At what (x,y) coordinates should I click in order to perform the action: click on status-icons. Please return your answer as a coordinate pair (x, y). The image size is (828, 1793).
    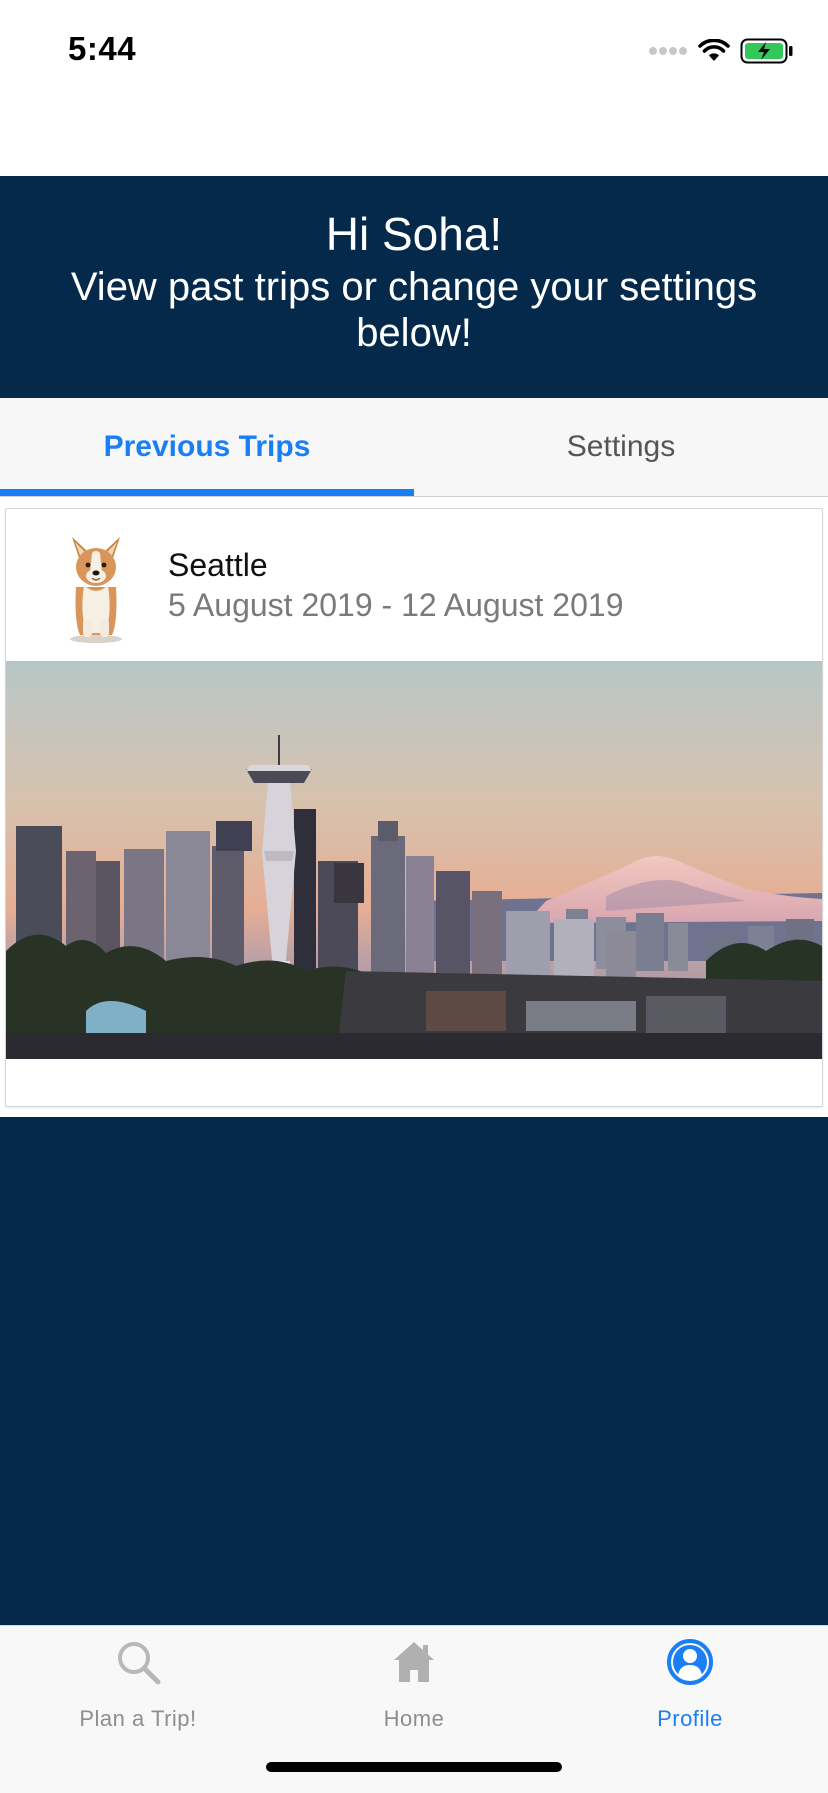
    Looking at the image, I should click on (721, 51).